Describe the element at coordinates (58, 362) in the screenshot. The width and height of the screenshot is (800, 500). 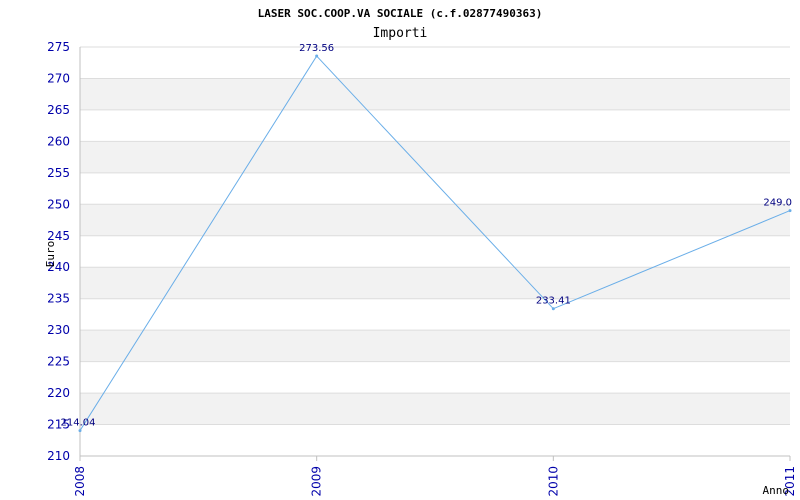
I see `y-tick-label: 225` at that location.